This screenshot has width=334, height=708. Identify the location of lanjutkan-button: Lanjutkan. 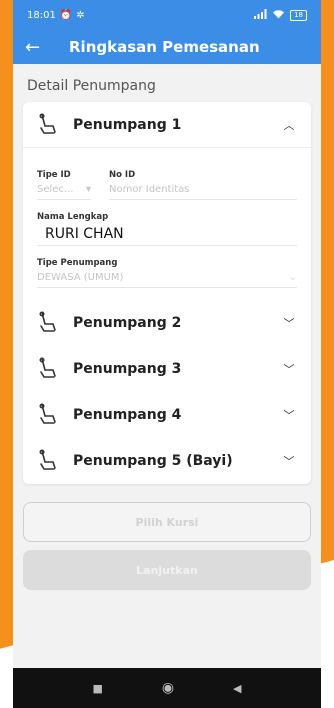
(167, 570).